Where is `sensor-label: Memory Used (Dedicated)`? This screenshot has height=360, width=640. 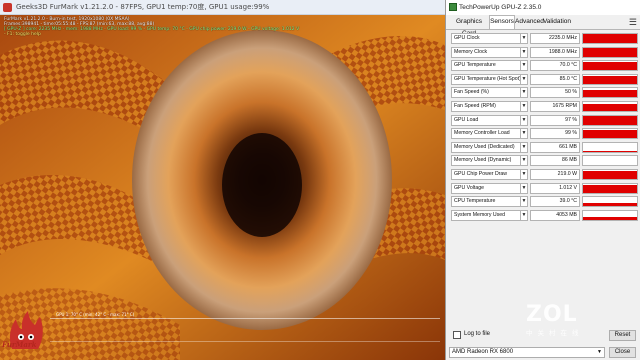 sensor-label: Memory Used (Dedicated) is located at coordinates (486, 147).